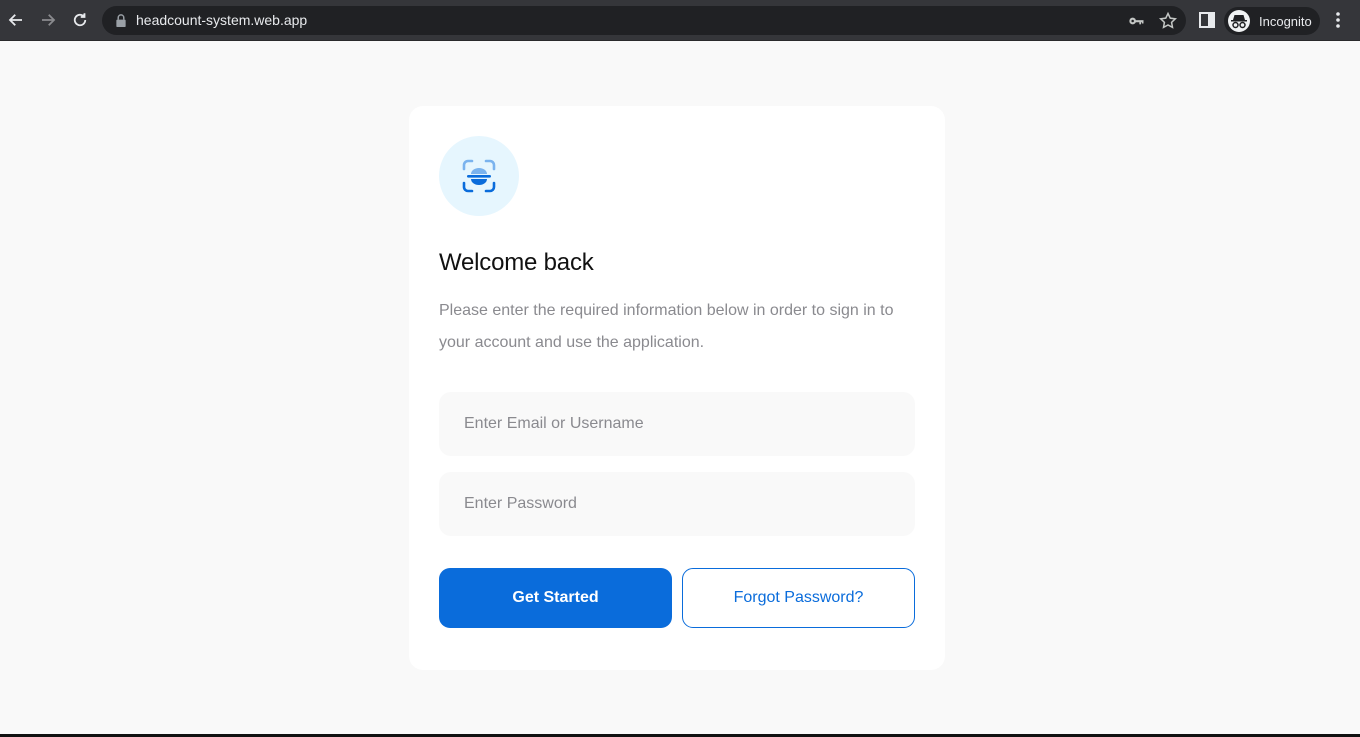 The image size is (1360, 737). I want to click on face-scan-icon, so click(479, 176).